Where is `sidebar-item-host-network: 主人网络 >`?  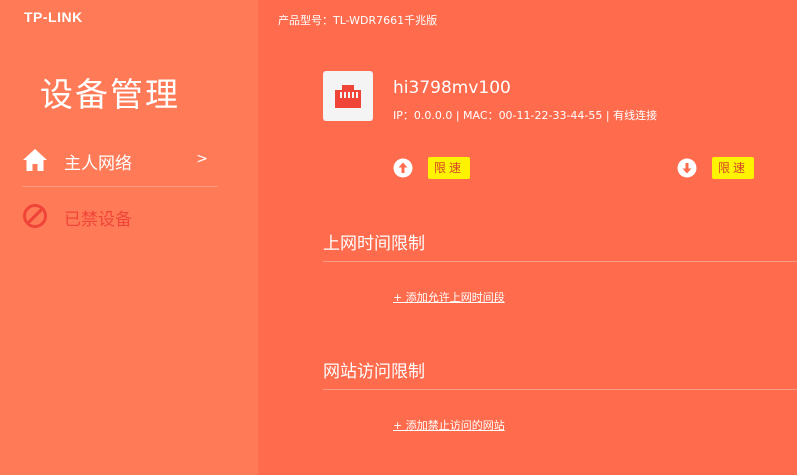 sidebar-item-host-network: 主人网络 > is located at coordinates (120, 160).